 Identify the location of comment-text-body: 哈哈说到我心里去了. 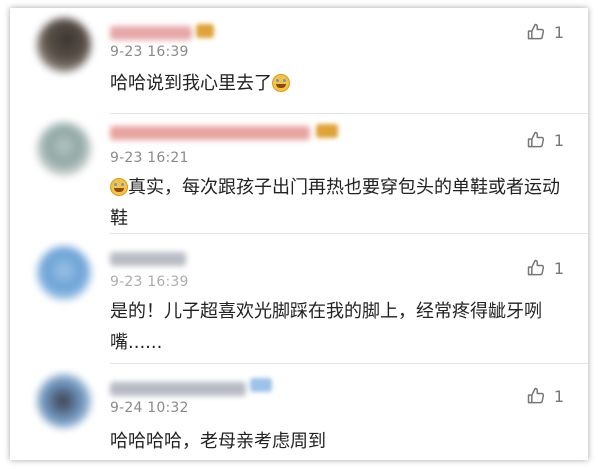
(191, 83).